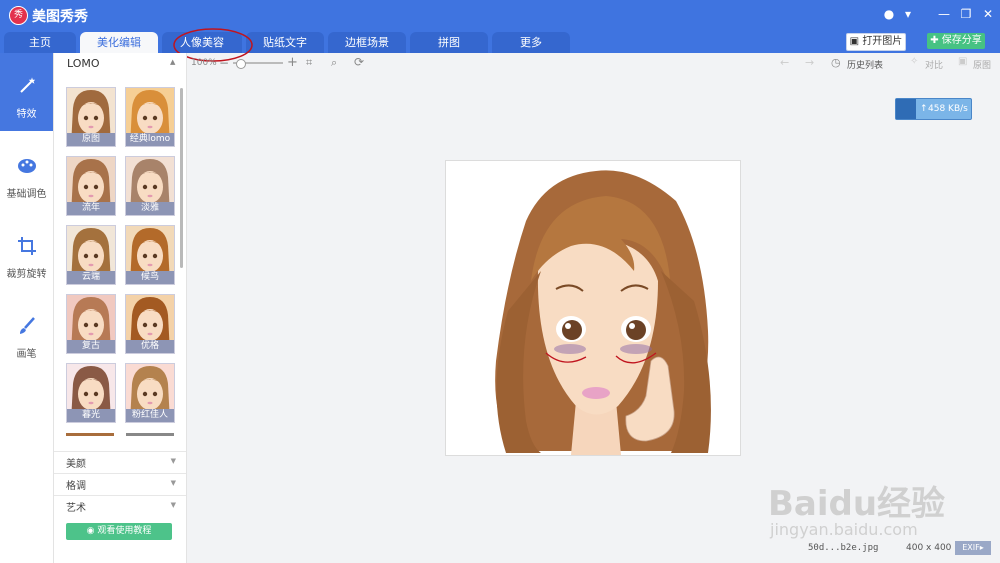  What do you see at coordinates (91, 346) in the screenshot?
I see `effect-label: 复古` at bounding box center [91, 346].